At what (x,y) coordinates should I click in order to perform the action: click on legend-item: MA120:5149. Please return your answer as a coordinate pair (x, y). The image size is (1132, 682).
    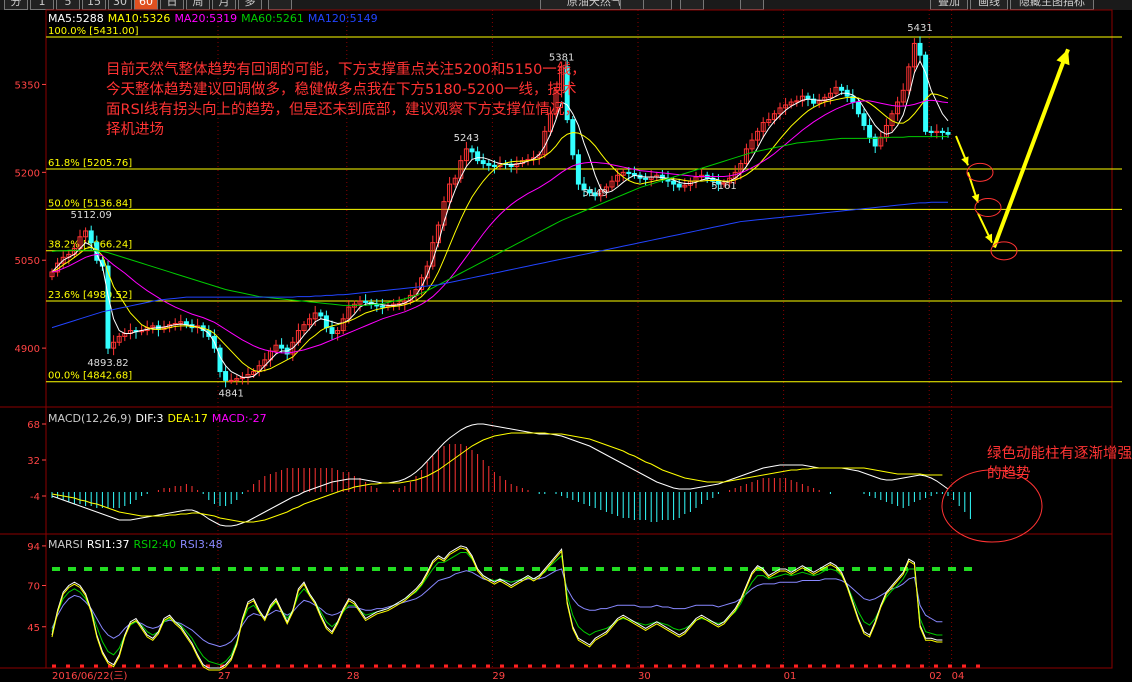
    Looking at the image, I should click on (342, 18).